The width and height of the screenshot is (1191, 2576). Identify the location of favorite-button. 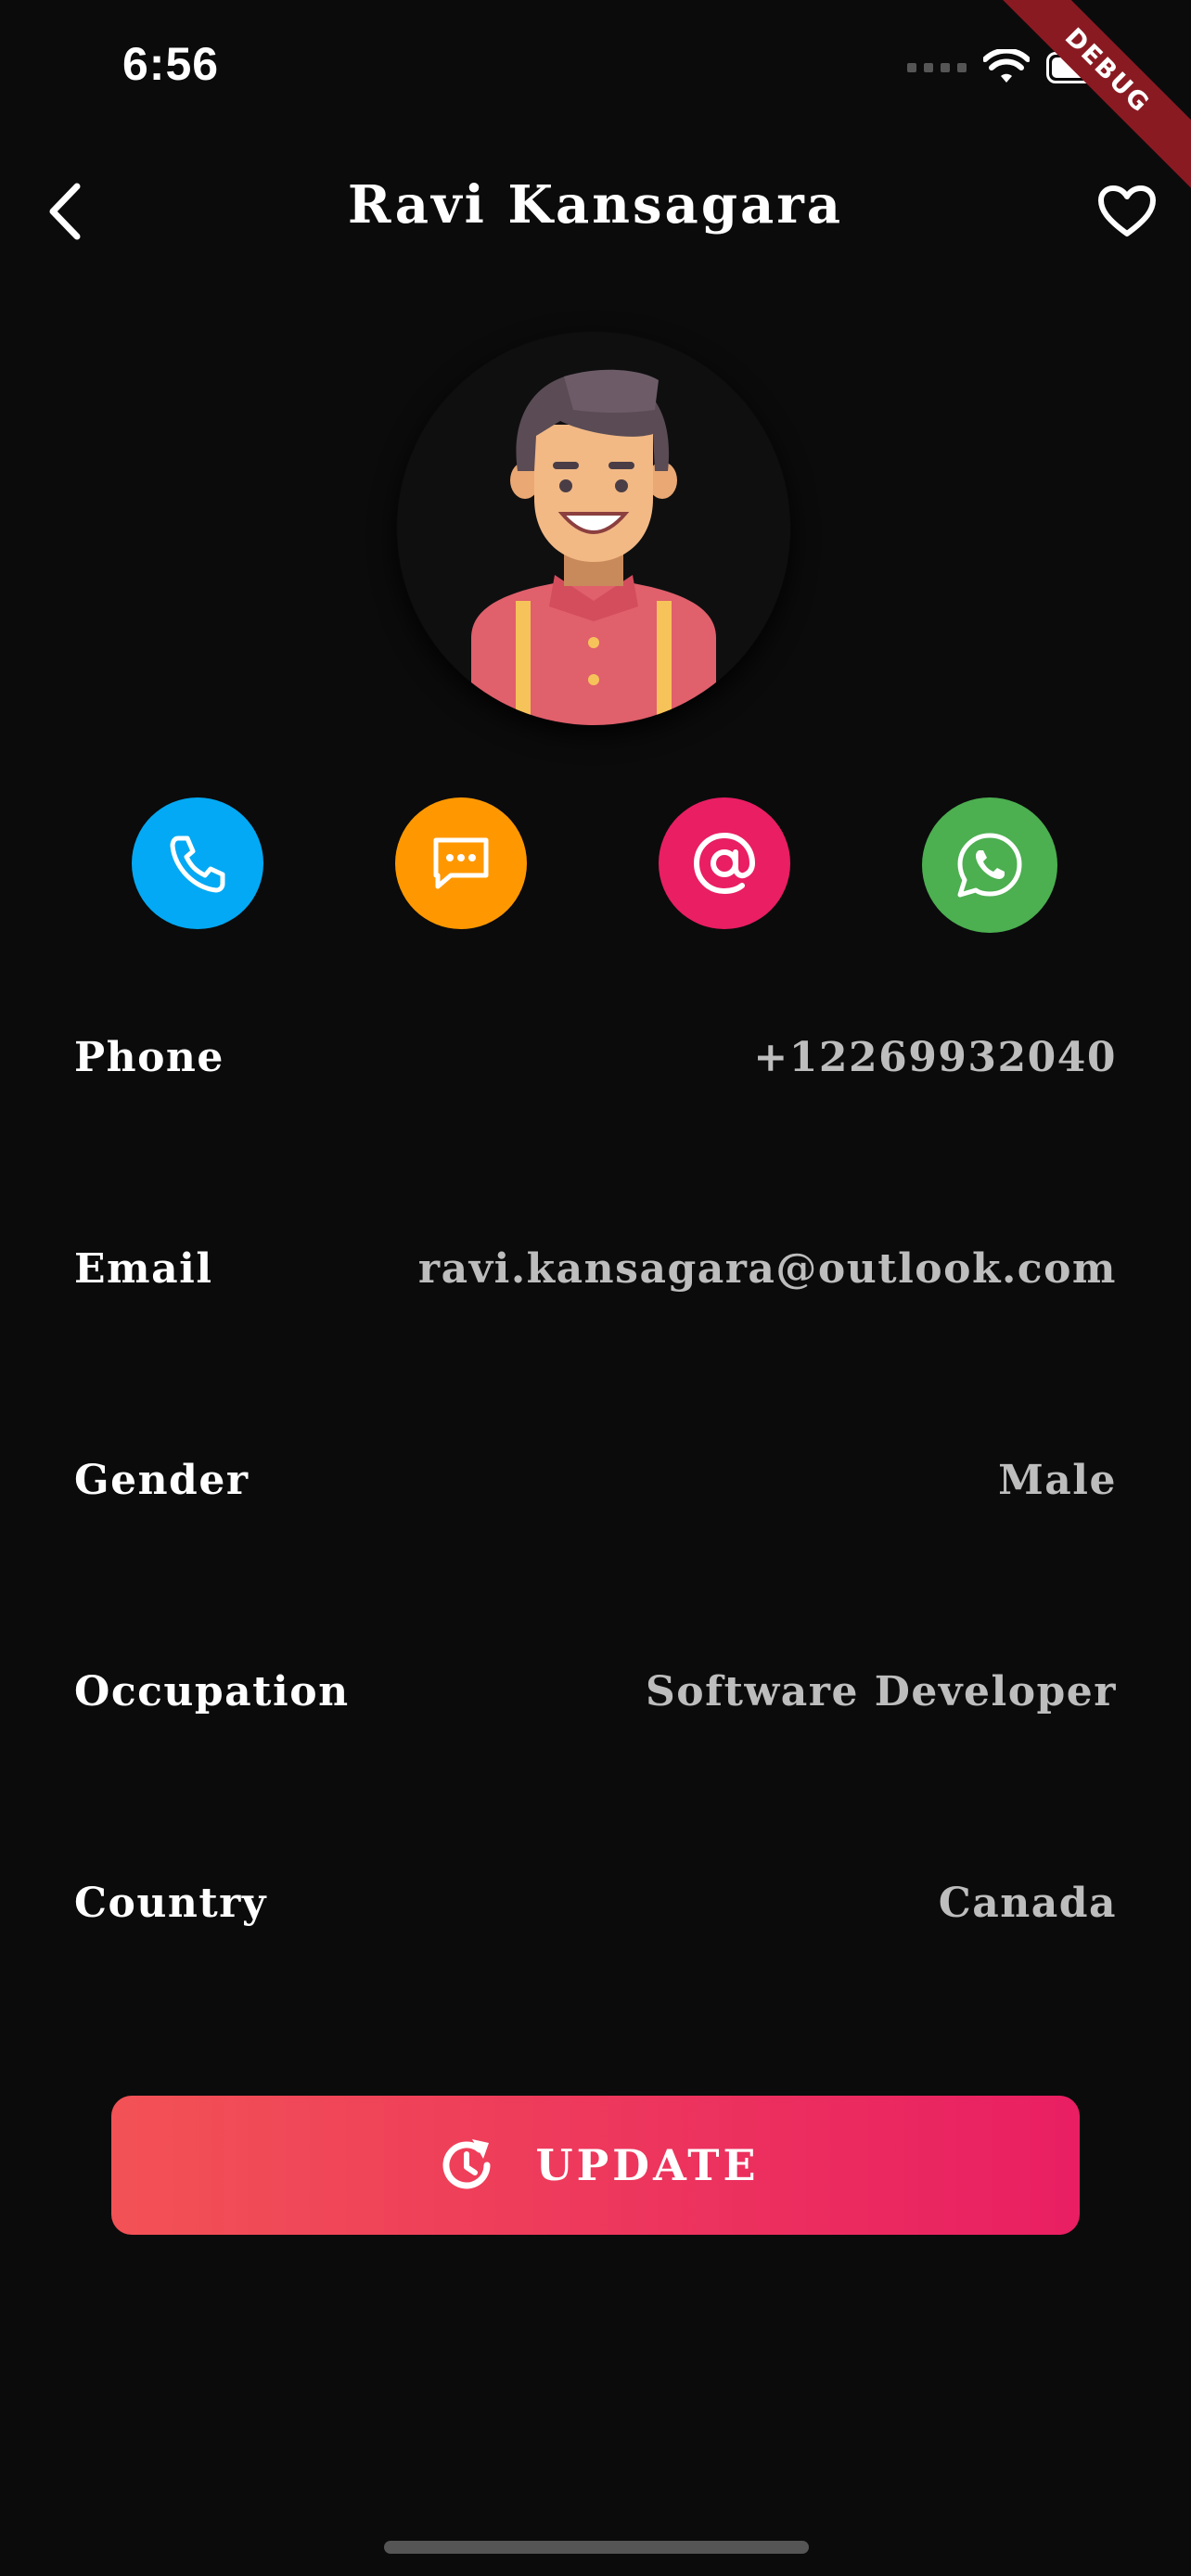
(1127, 212).